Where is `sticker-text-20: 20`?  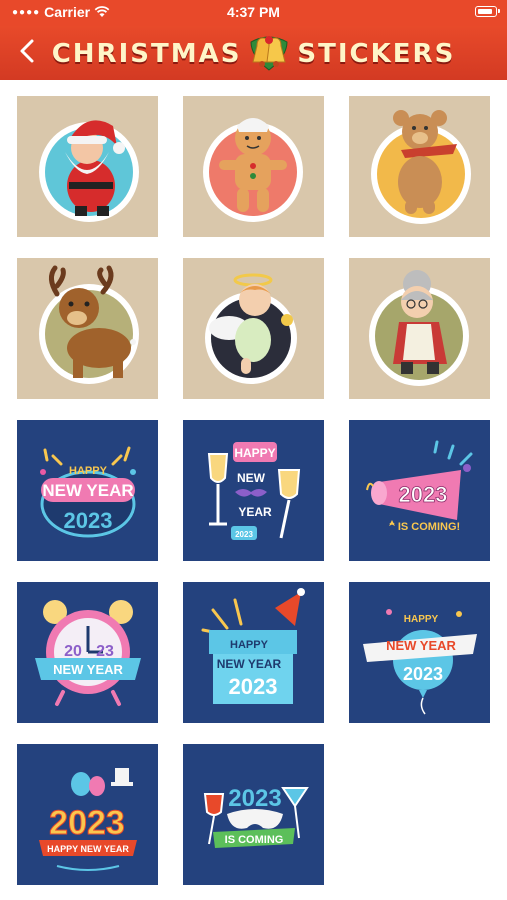
sticker-text-20: 20 is located at coordinates (73, 651).